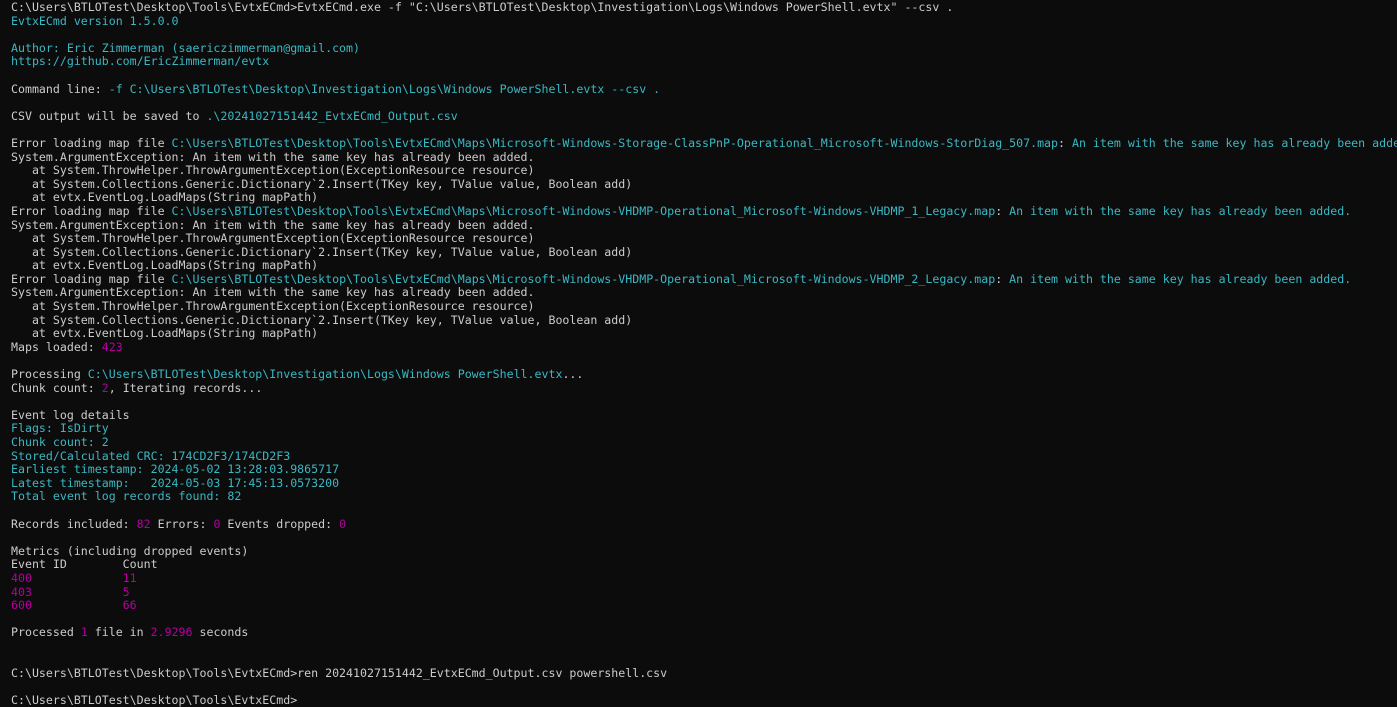 The image size is (1397, 707). What do you see at coordinates (704, 22) in the screenshot?
I see `terminal-line: EvtxECmd version 1.5.0.0` at bounding box center [704, 22].